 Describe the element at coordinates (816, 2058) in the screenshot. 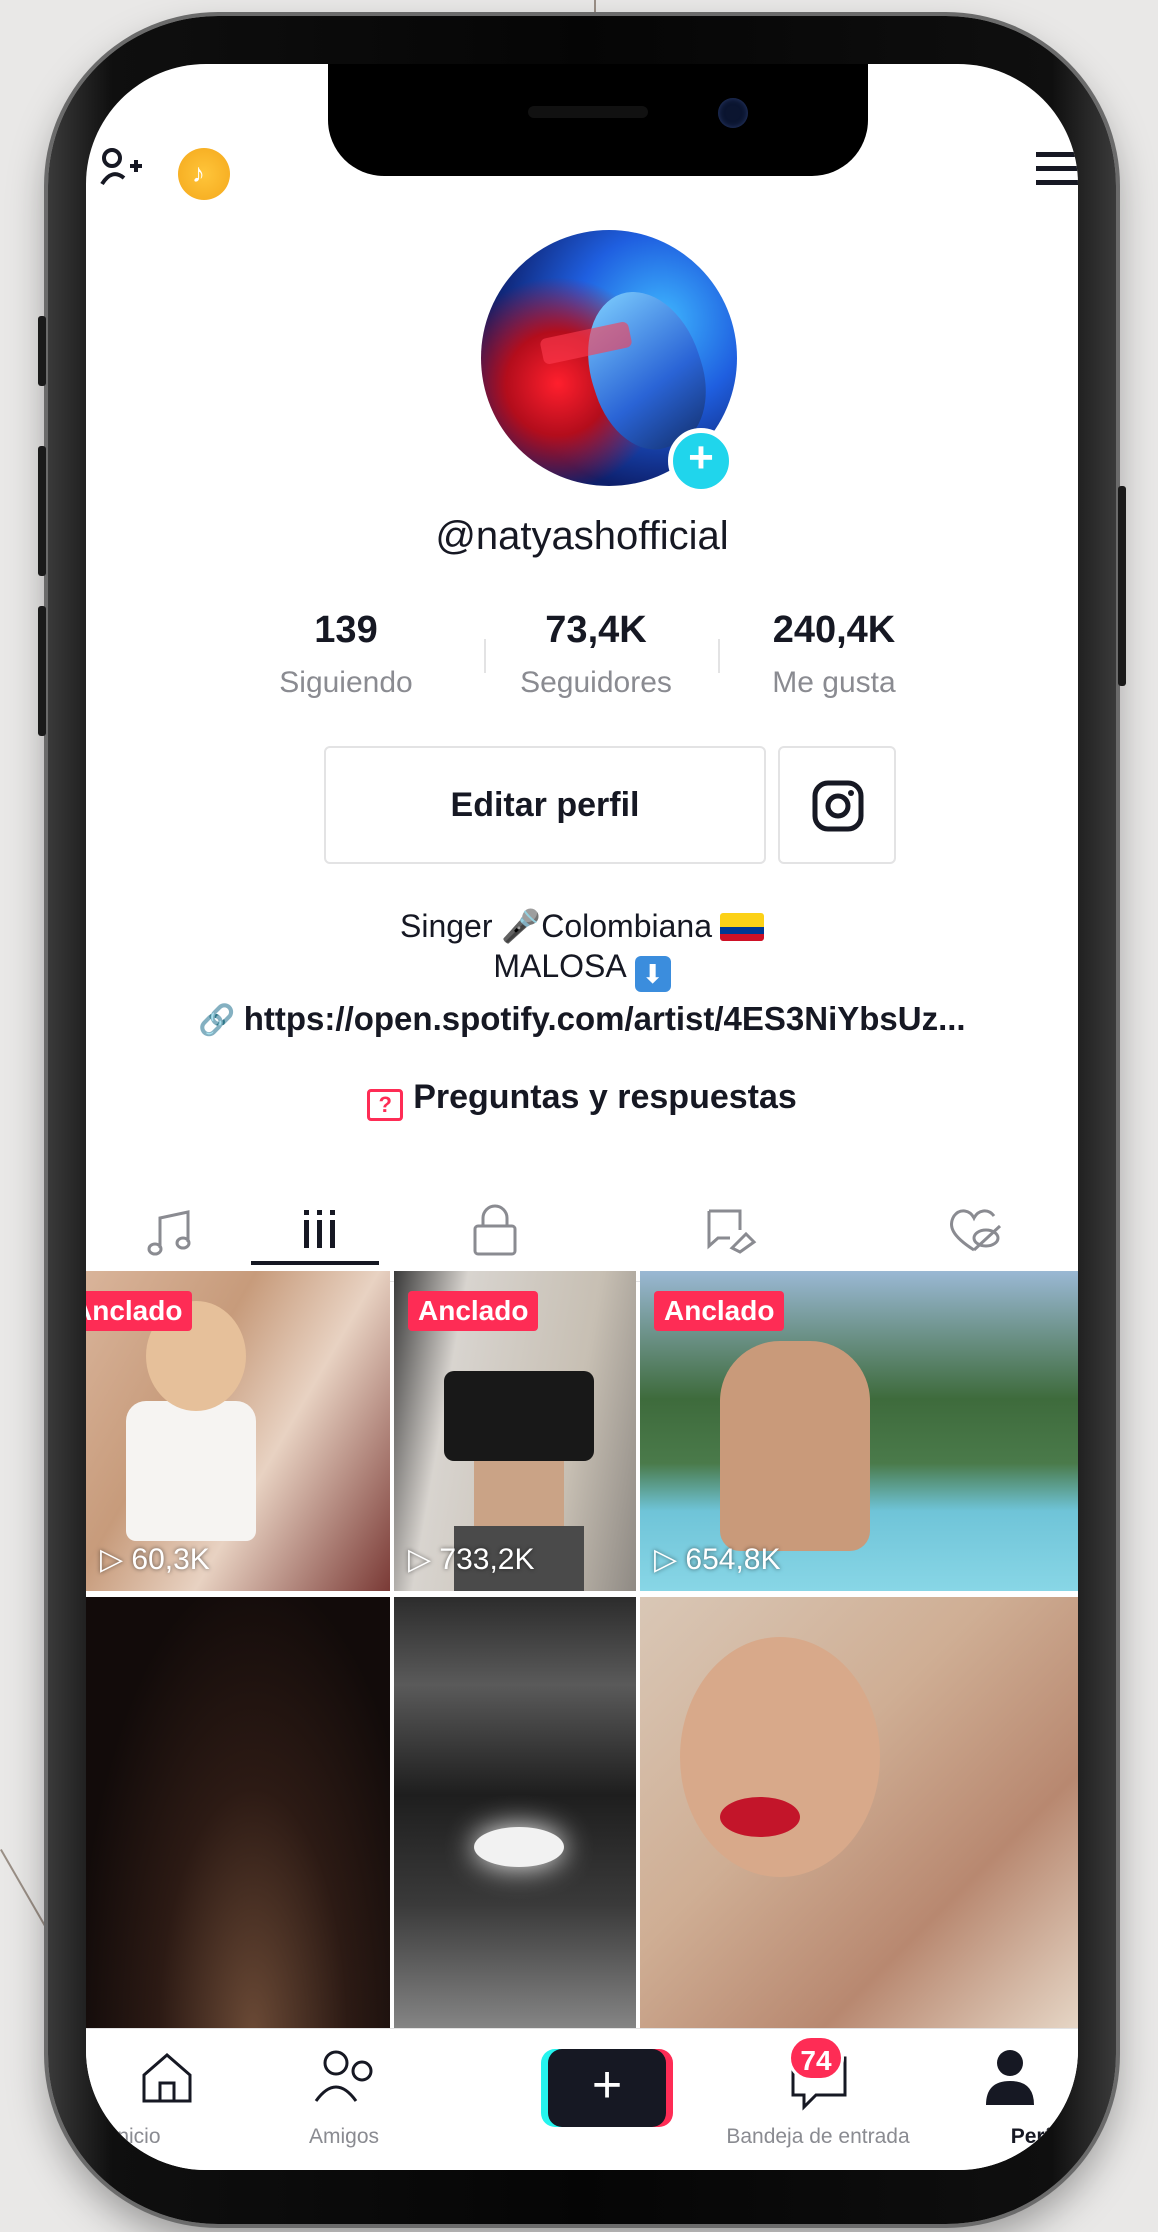

I see `inbox-badge: 74` at that location.